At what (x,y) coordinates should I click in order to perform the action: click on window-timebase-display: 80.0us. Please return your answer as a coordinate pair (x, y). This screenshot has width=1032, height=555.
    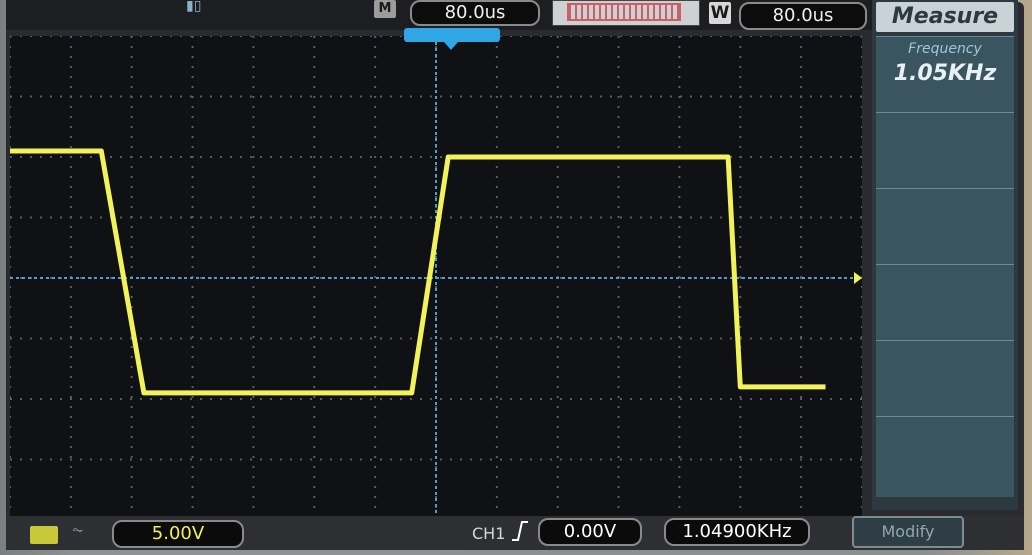
    Looking at the image, I should click on (803, 16).